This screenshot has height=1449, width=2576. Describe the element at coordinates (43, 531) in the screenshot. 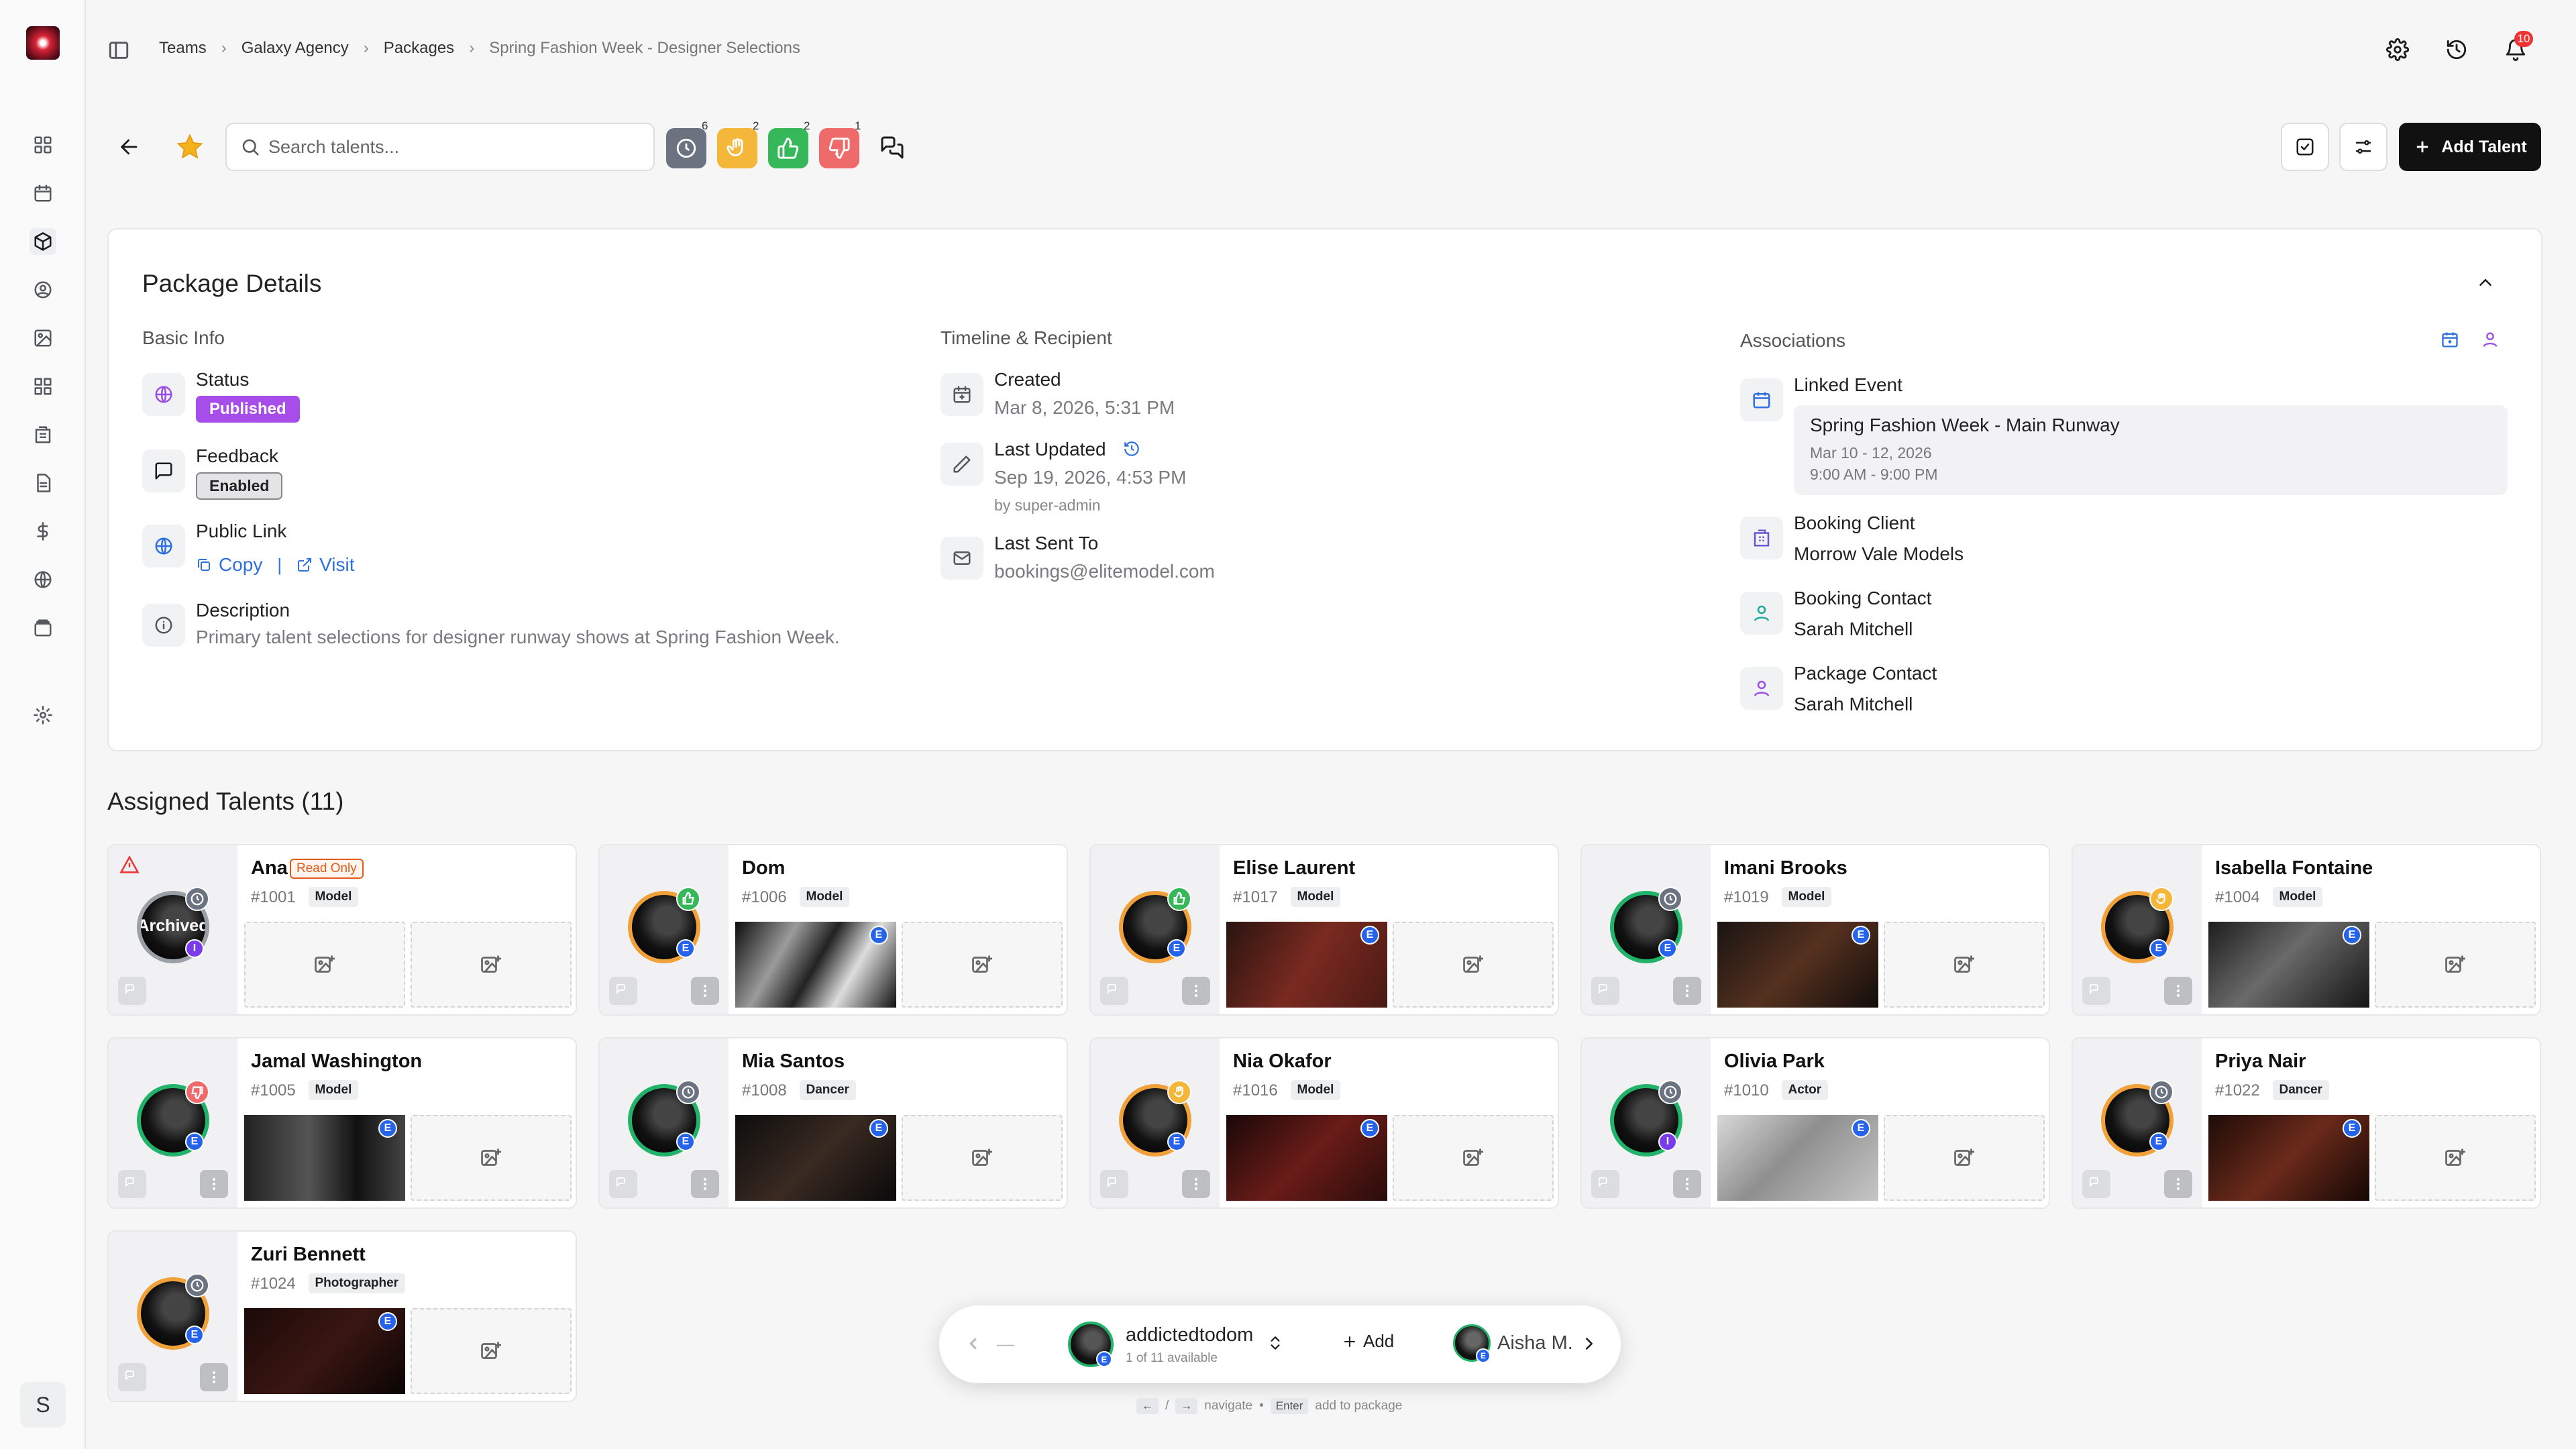

I see `dollar-icon` at that location.